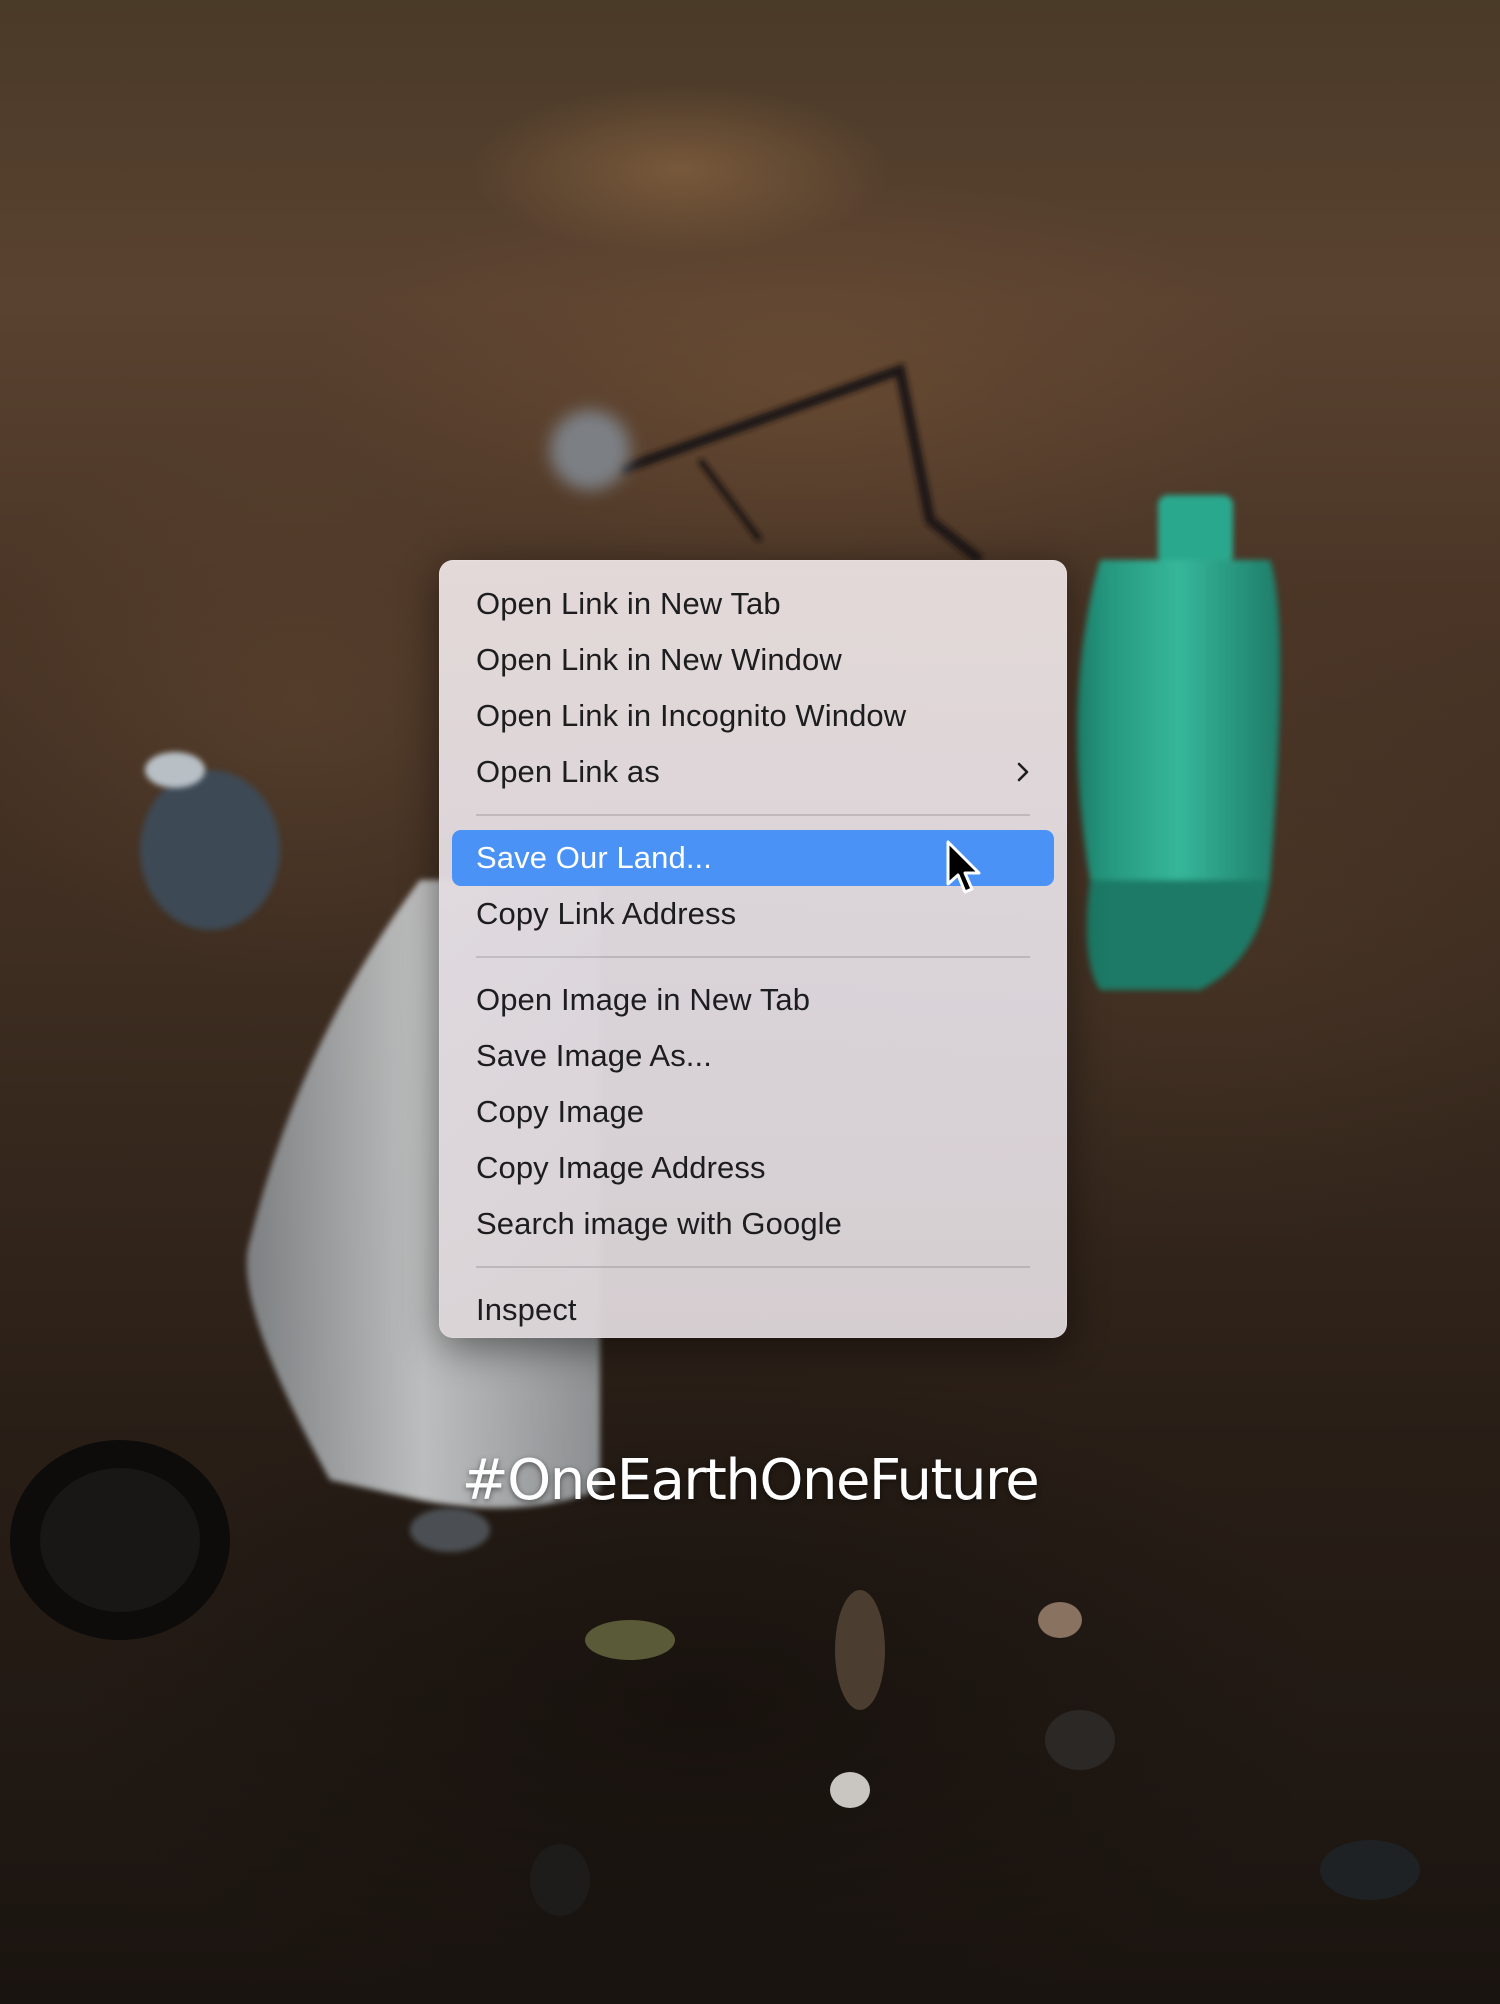 This screenshot has width=1500, height=2004. I want to click on menu-item-open-image-new-tab: Open Image in New Tab, so click(753, 1000).